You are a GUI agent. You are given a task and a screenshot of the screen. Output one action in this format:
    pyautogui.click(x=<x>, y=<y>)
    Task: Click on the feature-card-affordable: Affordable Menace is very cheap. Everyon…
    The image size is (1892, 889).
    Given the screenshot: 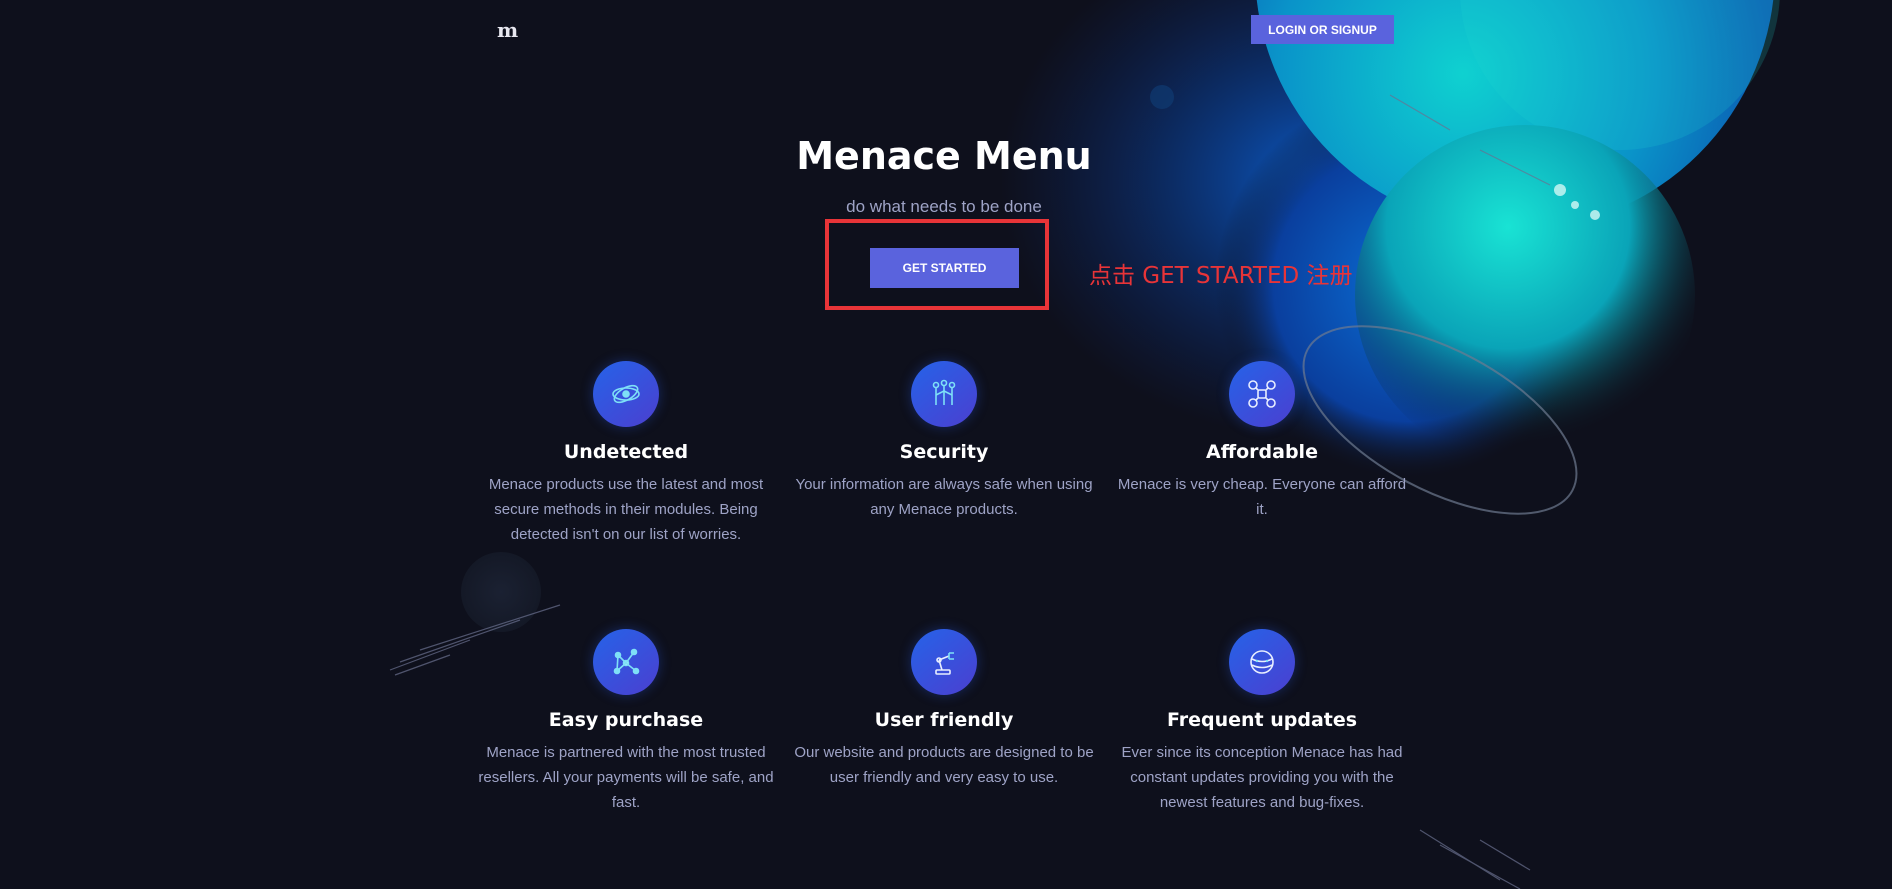 What is the action you would take?
    pyautogui.click(x=1262, y=441)
    